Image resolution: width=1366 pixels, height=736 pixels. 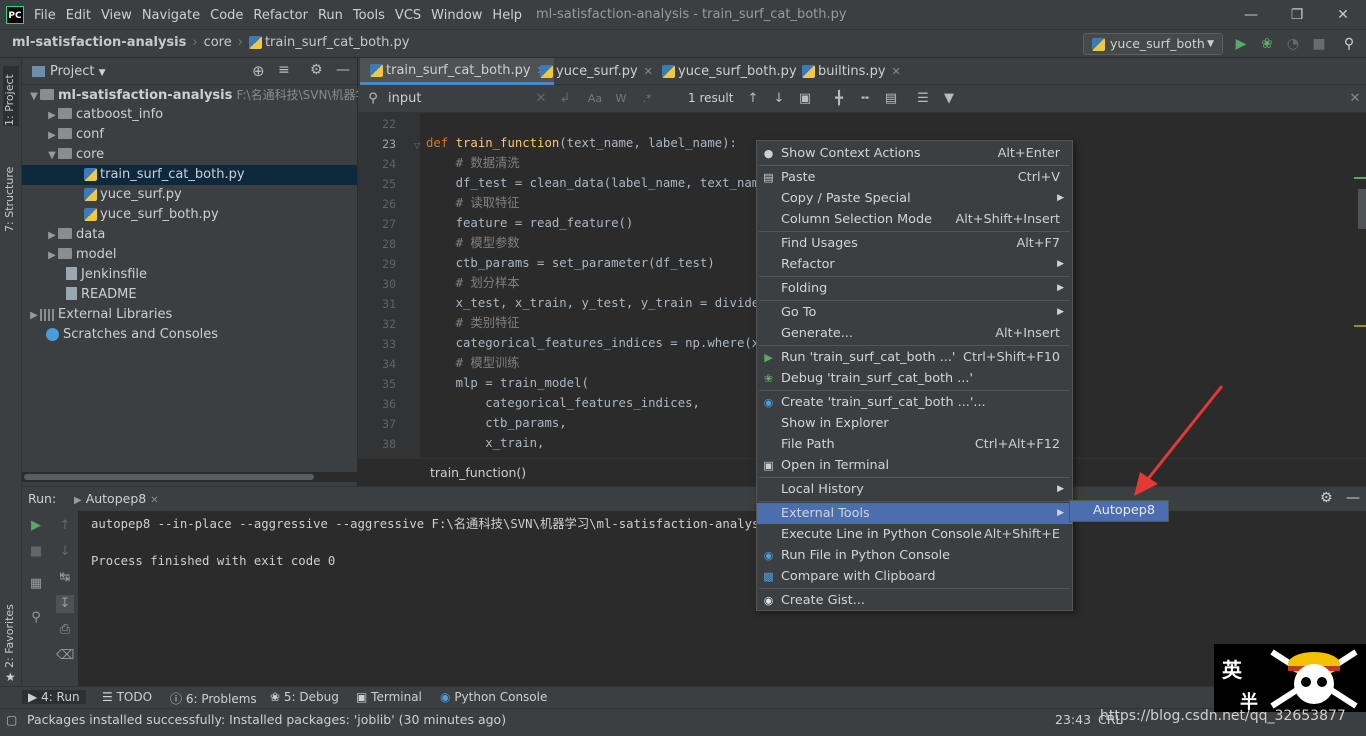 What do you see at coordinates (595, 71) in the screenshot?
I see `tab-yuce-surf: yuce_surf.py ✕` at bounding box center [595, 71].